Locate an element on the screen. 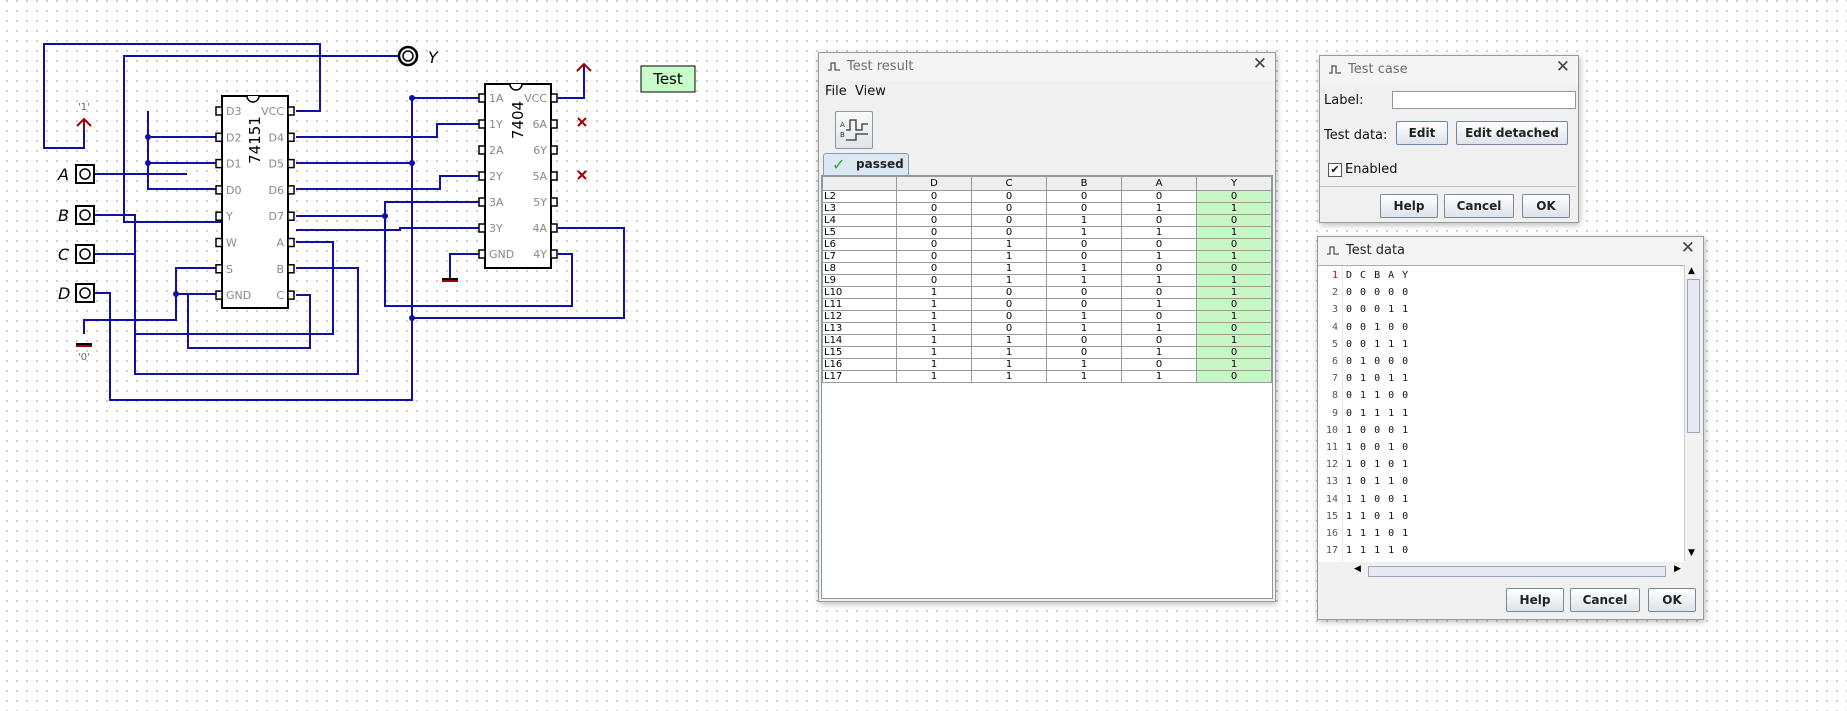  chip-74151-pin-a: A is located at coordinates (280, 243).